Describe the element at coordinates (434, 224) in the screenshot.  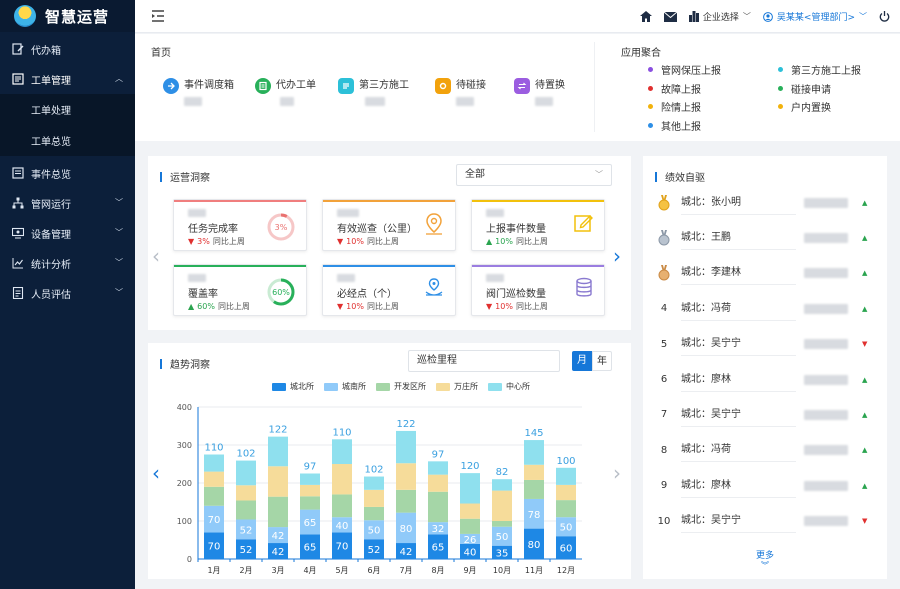
I see `location-pin-icon` at that location.